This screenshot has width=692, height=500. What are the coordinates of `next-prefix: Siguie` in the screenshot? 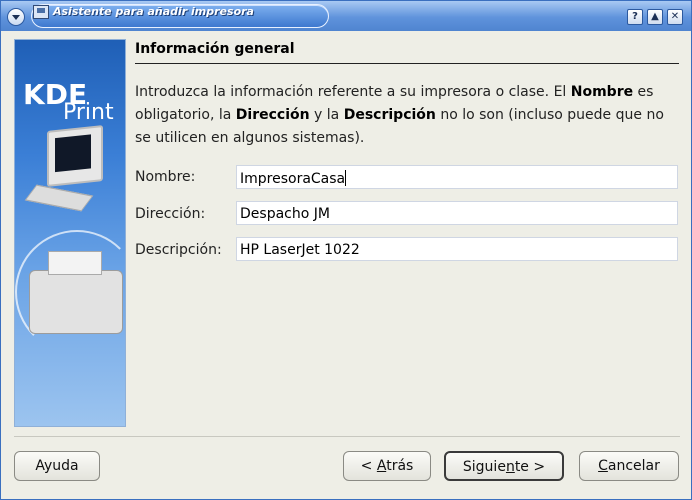 It's located at (484, 467).